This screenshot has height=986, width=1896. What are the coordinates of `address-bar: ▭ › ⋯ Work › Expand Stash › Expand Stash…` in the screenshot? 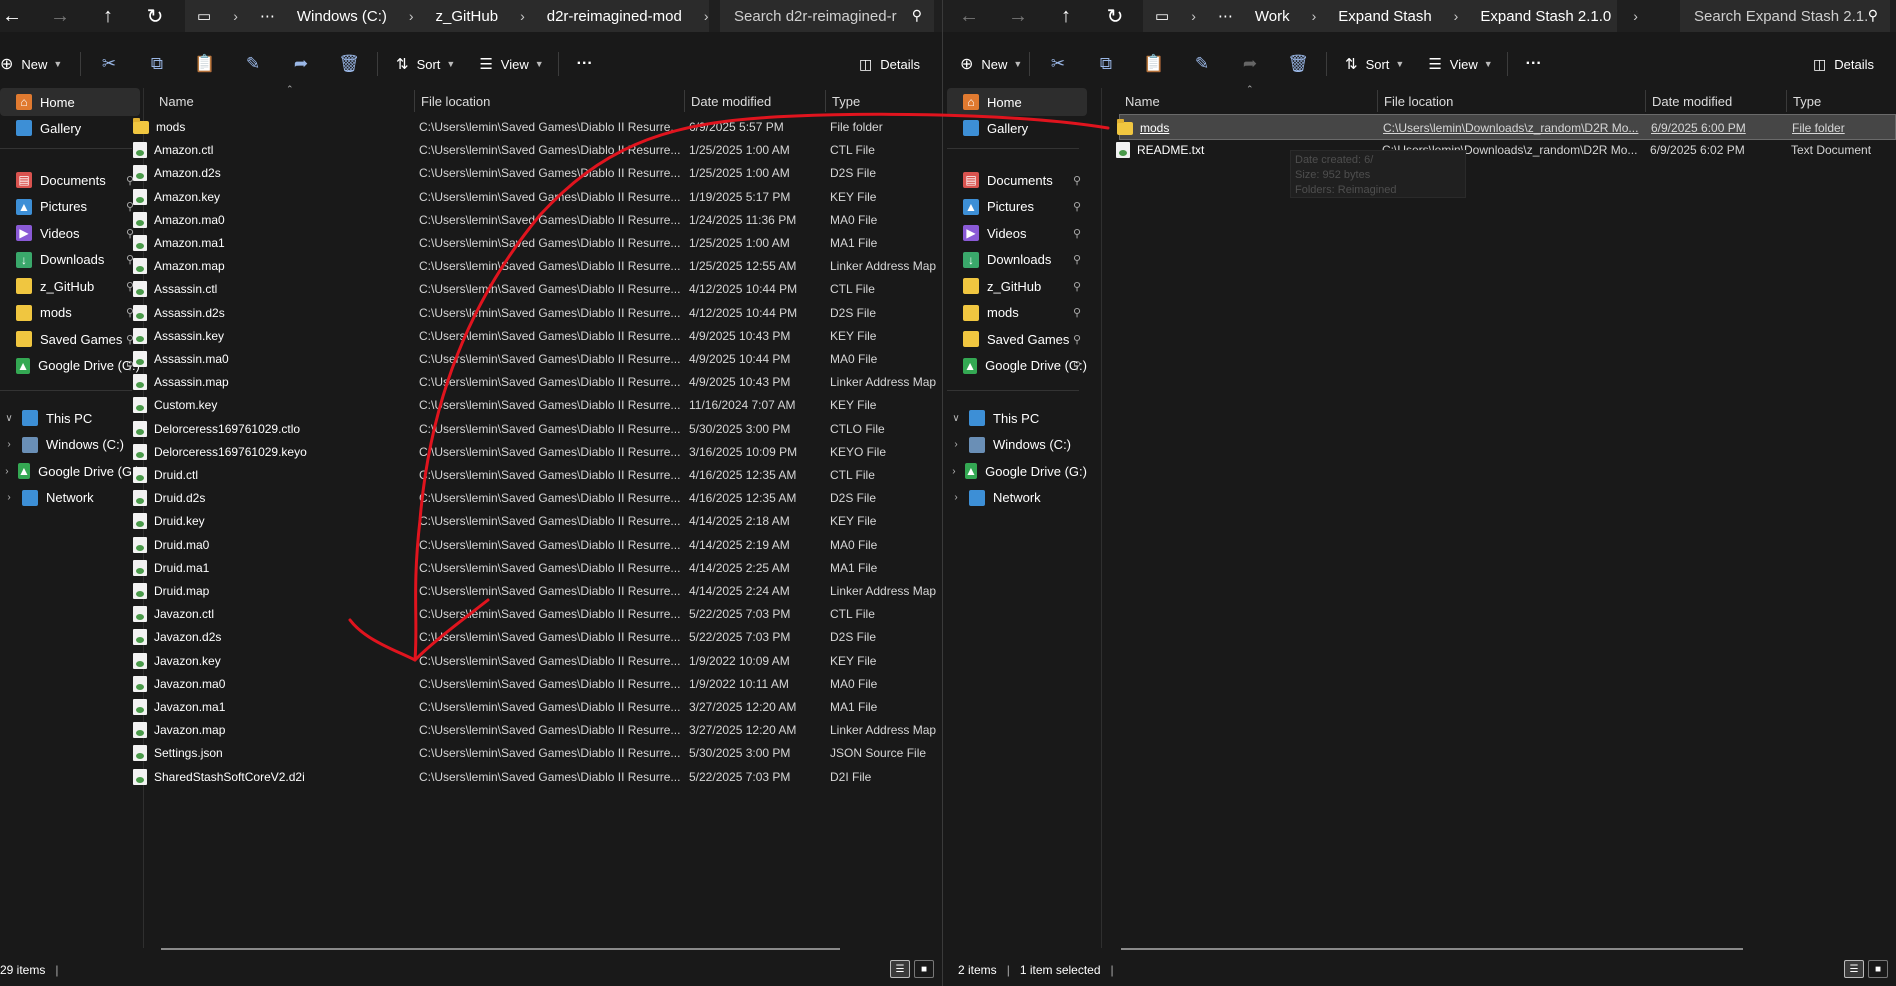 It's located at (1390, 16).